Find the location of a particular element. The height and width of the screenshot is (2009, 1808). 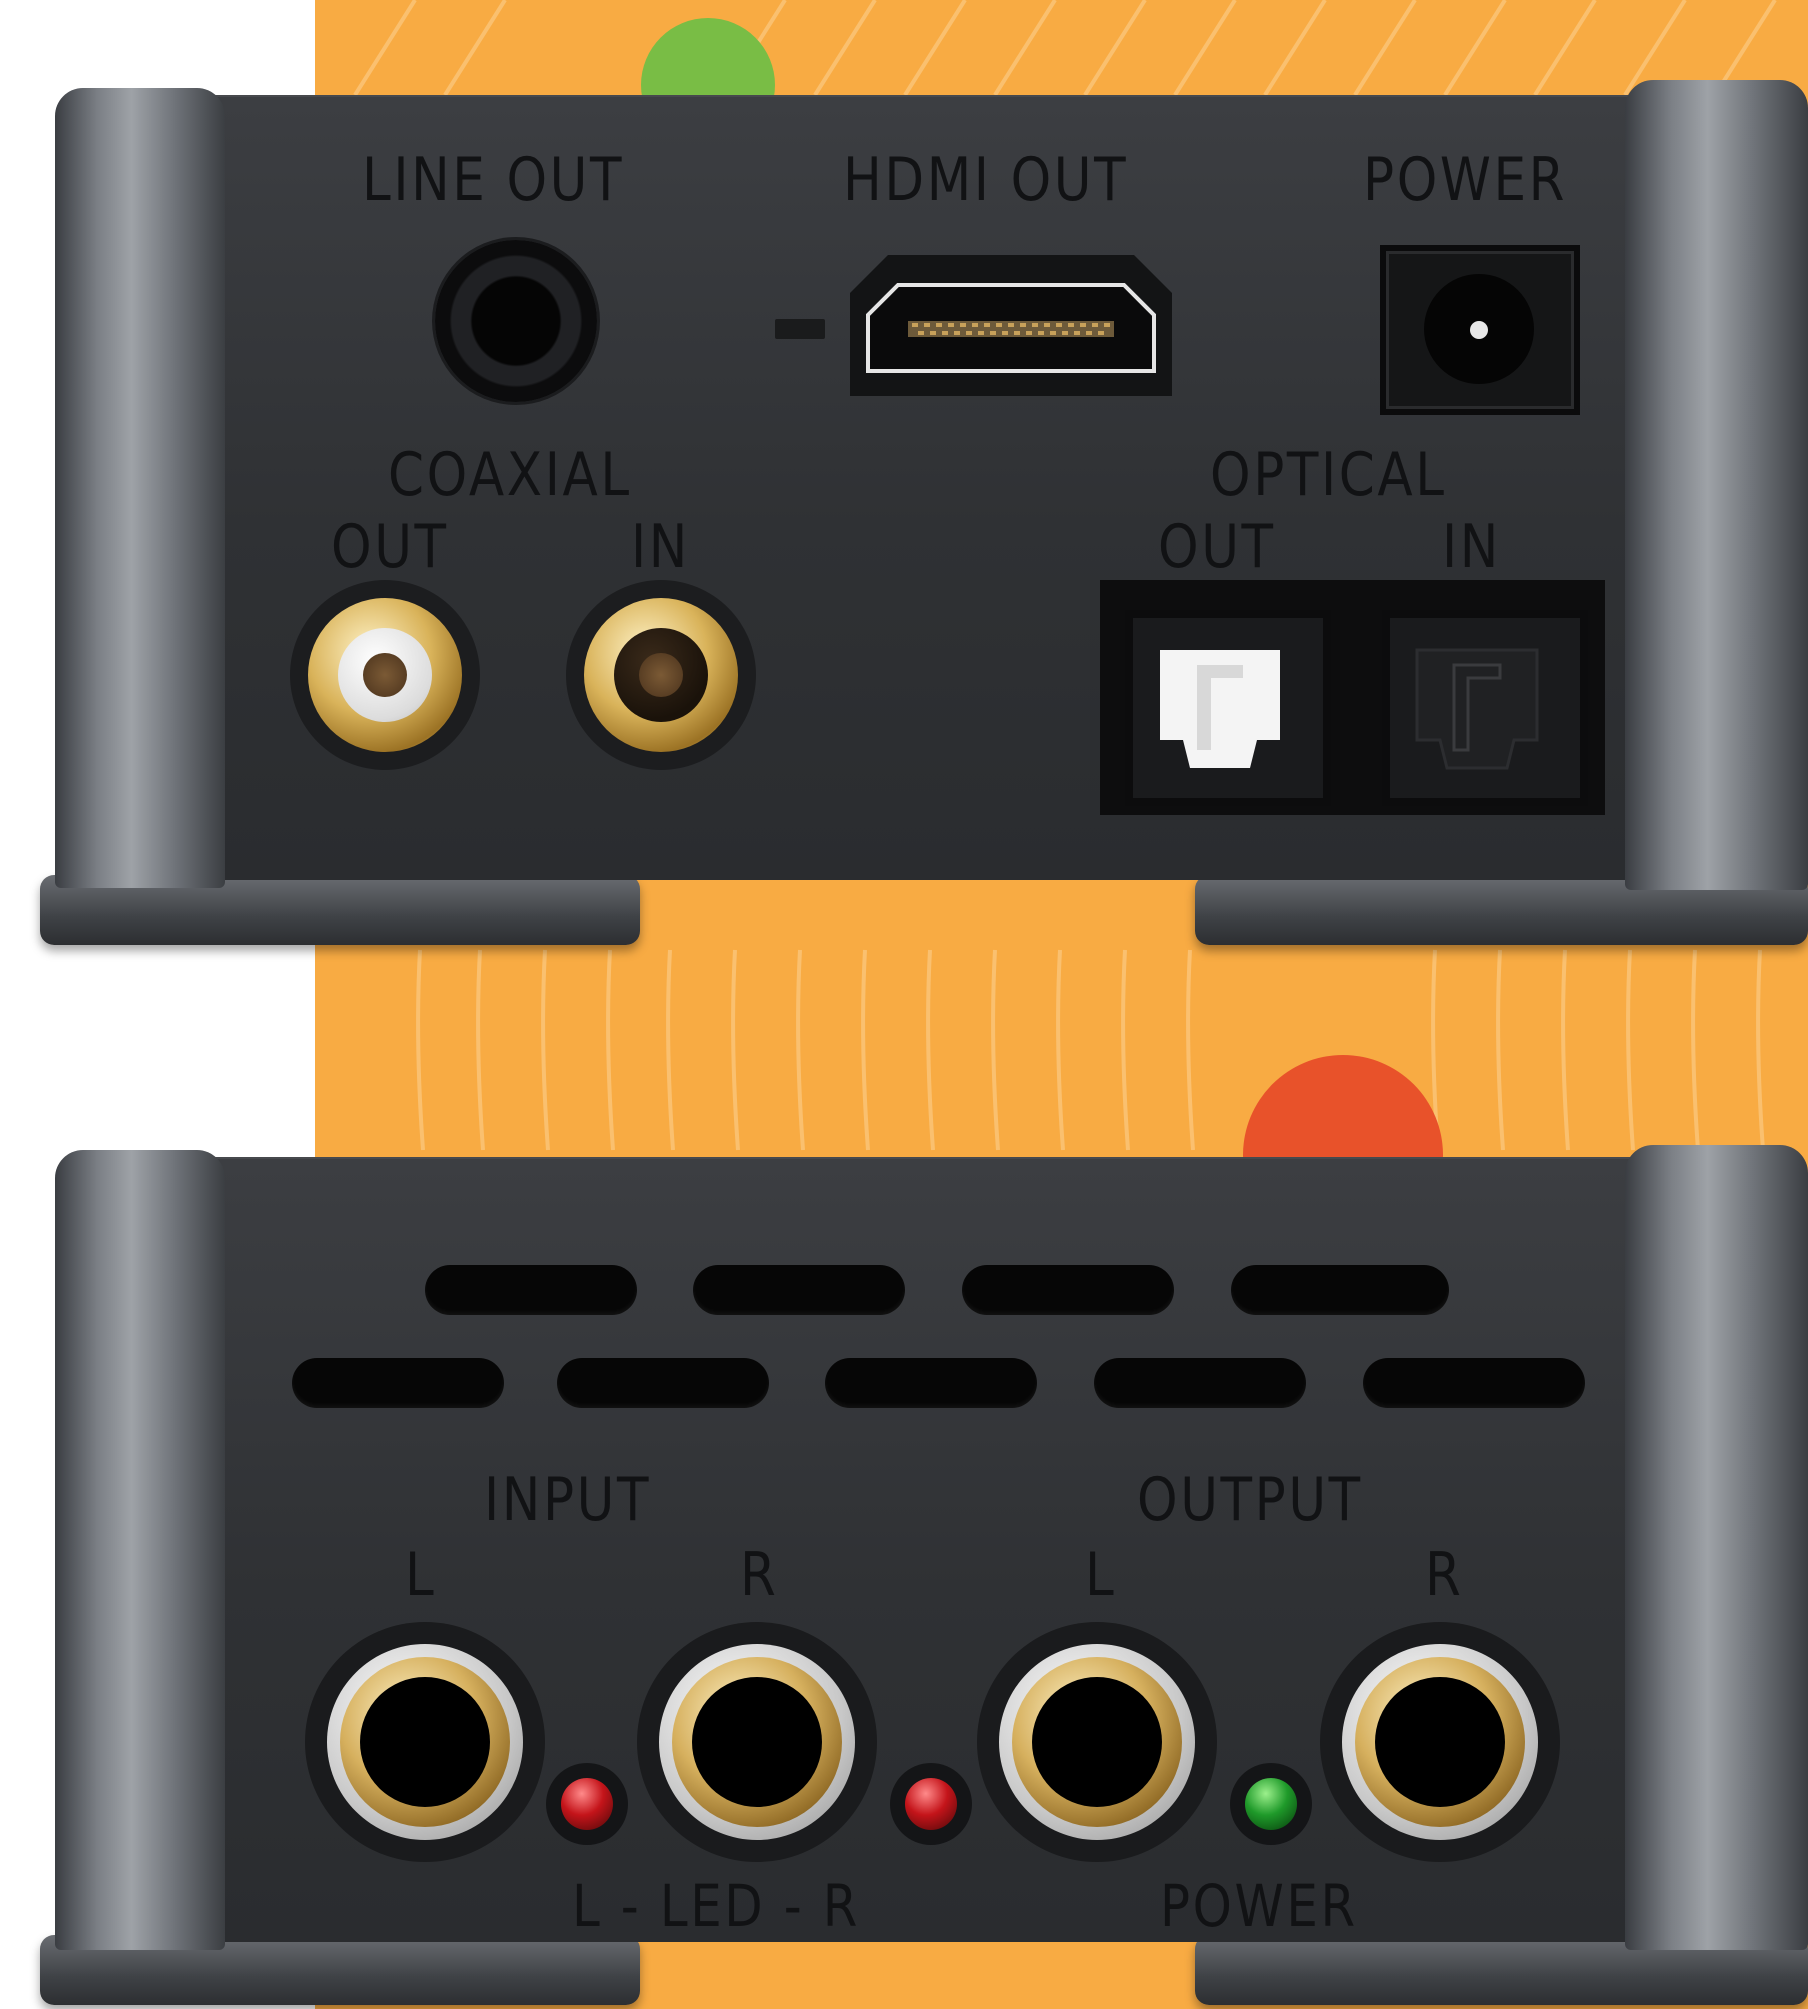

coaxial-out-label: OUT is located at coordinates (390, 547).